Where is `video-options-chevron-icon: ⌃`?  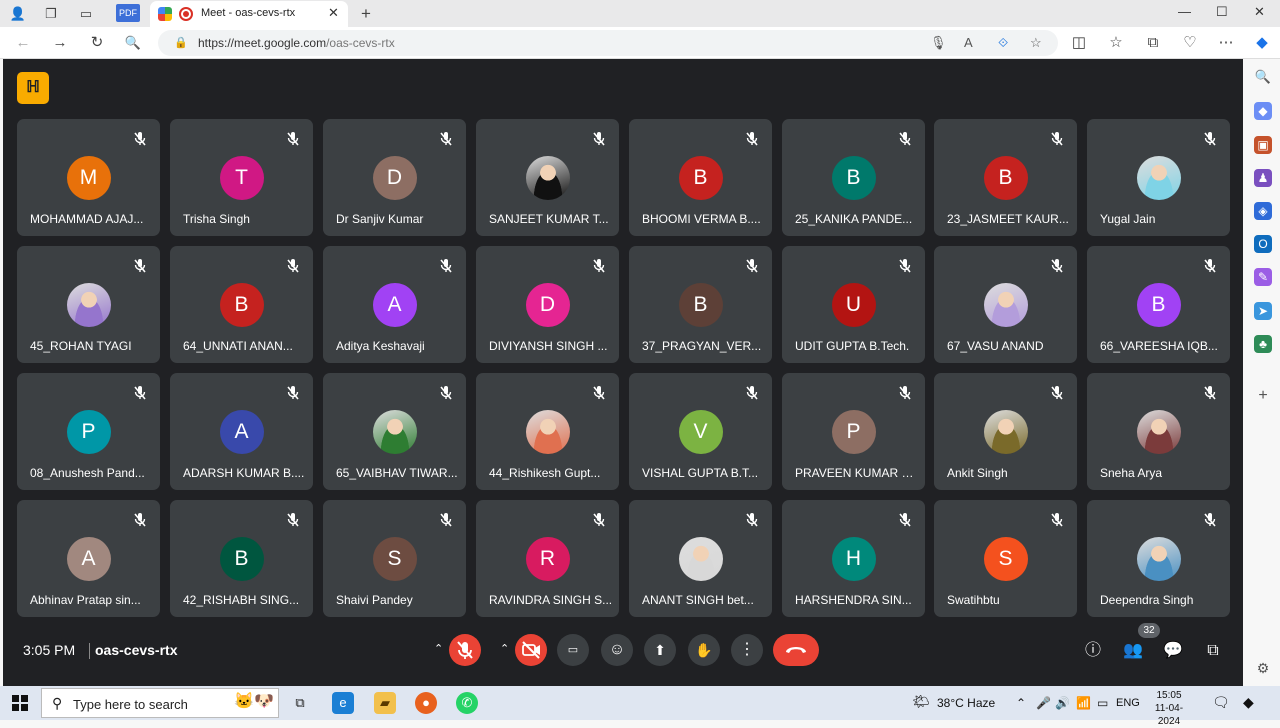 video-options-chevron-icon: ⌃ is located at coordinates (504, 648).